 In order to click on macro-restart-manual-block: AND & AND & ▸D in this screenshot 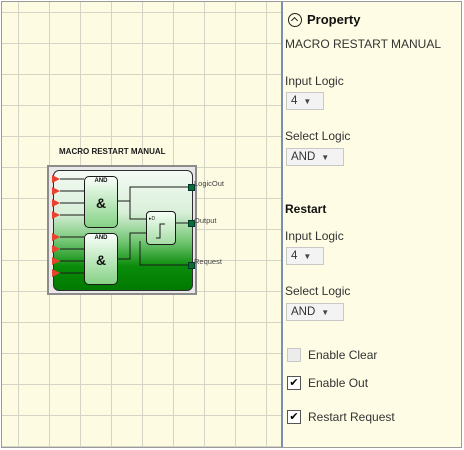, I will do `click(122, 230)`.